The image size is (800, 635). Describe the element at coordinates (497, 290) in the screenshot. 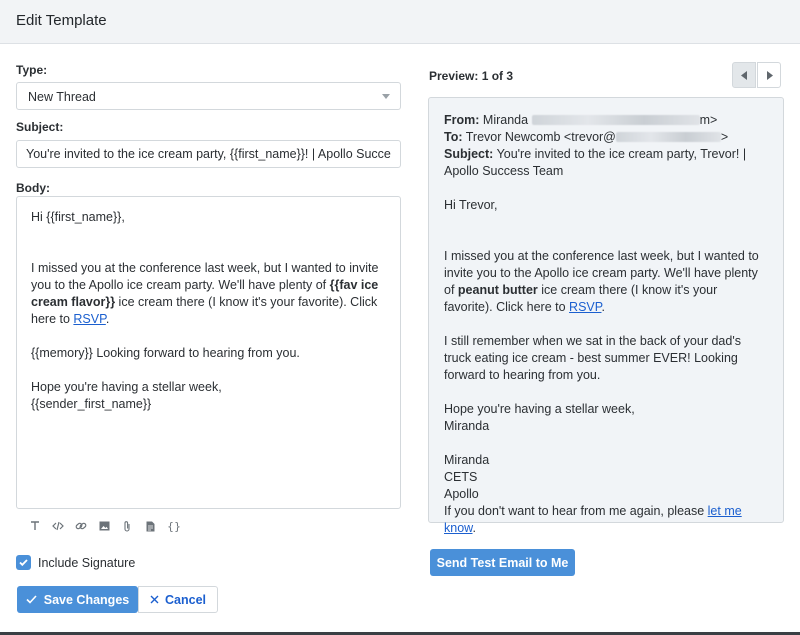

I see `preview-p1-flavor: peanut butter` at that location.